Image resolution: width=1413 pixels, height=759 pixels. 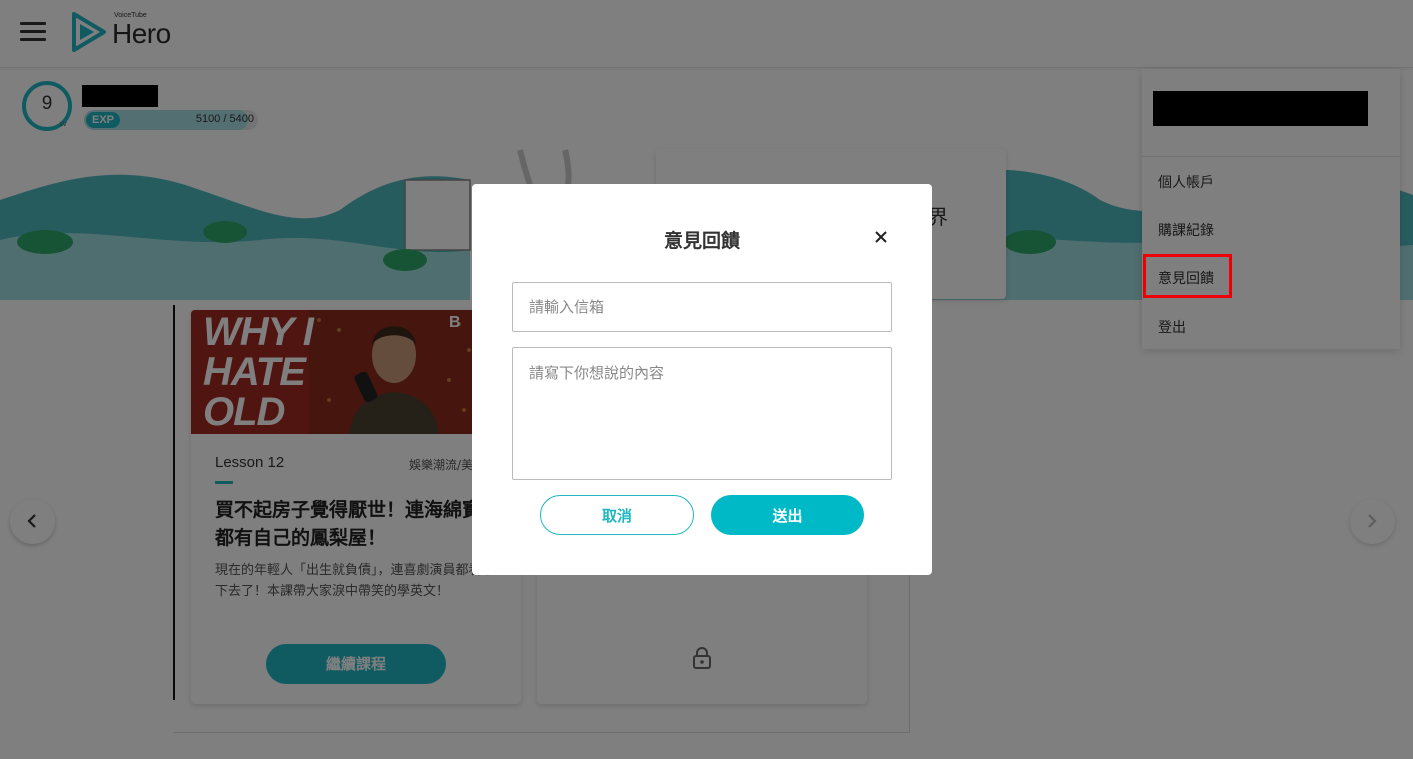 I want to click on close-icon, so click(x=881, y=237).